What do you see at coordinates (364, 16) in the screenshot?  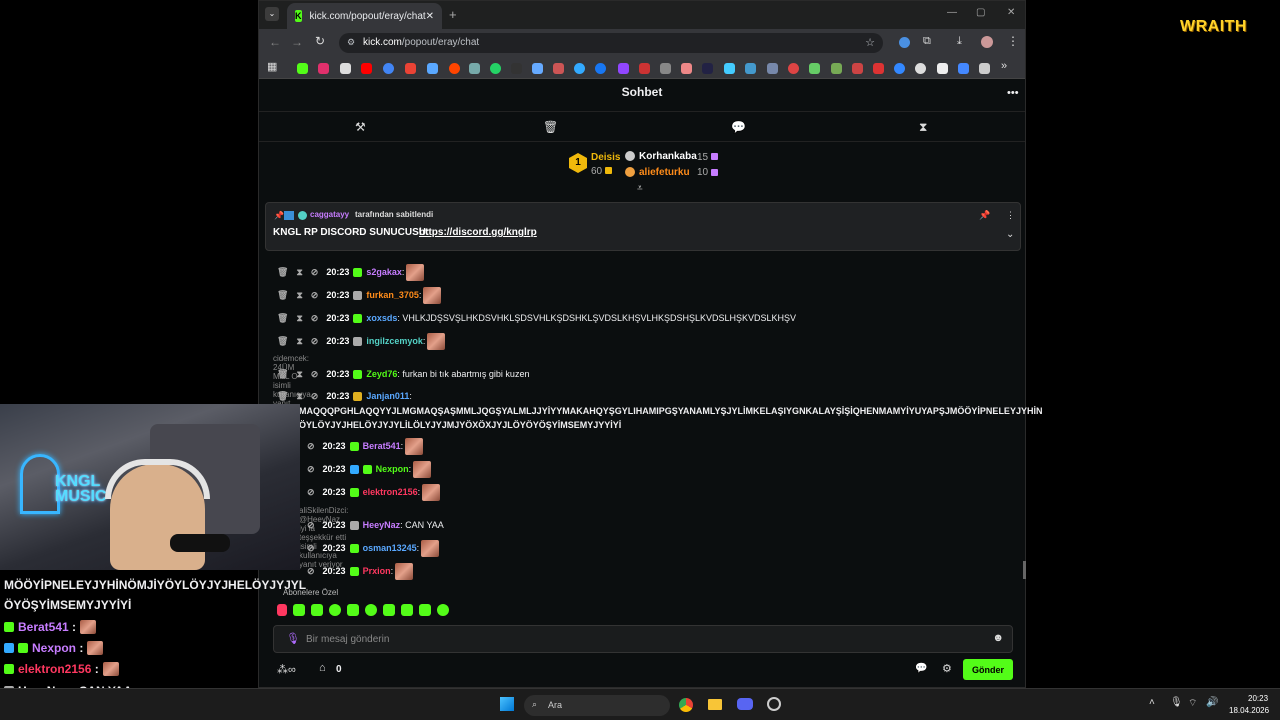 I see `tab-active: K kick.com/popout/eray/chat ✕` at bounding box center [364, 16].